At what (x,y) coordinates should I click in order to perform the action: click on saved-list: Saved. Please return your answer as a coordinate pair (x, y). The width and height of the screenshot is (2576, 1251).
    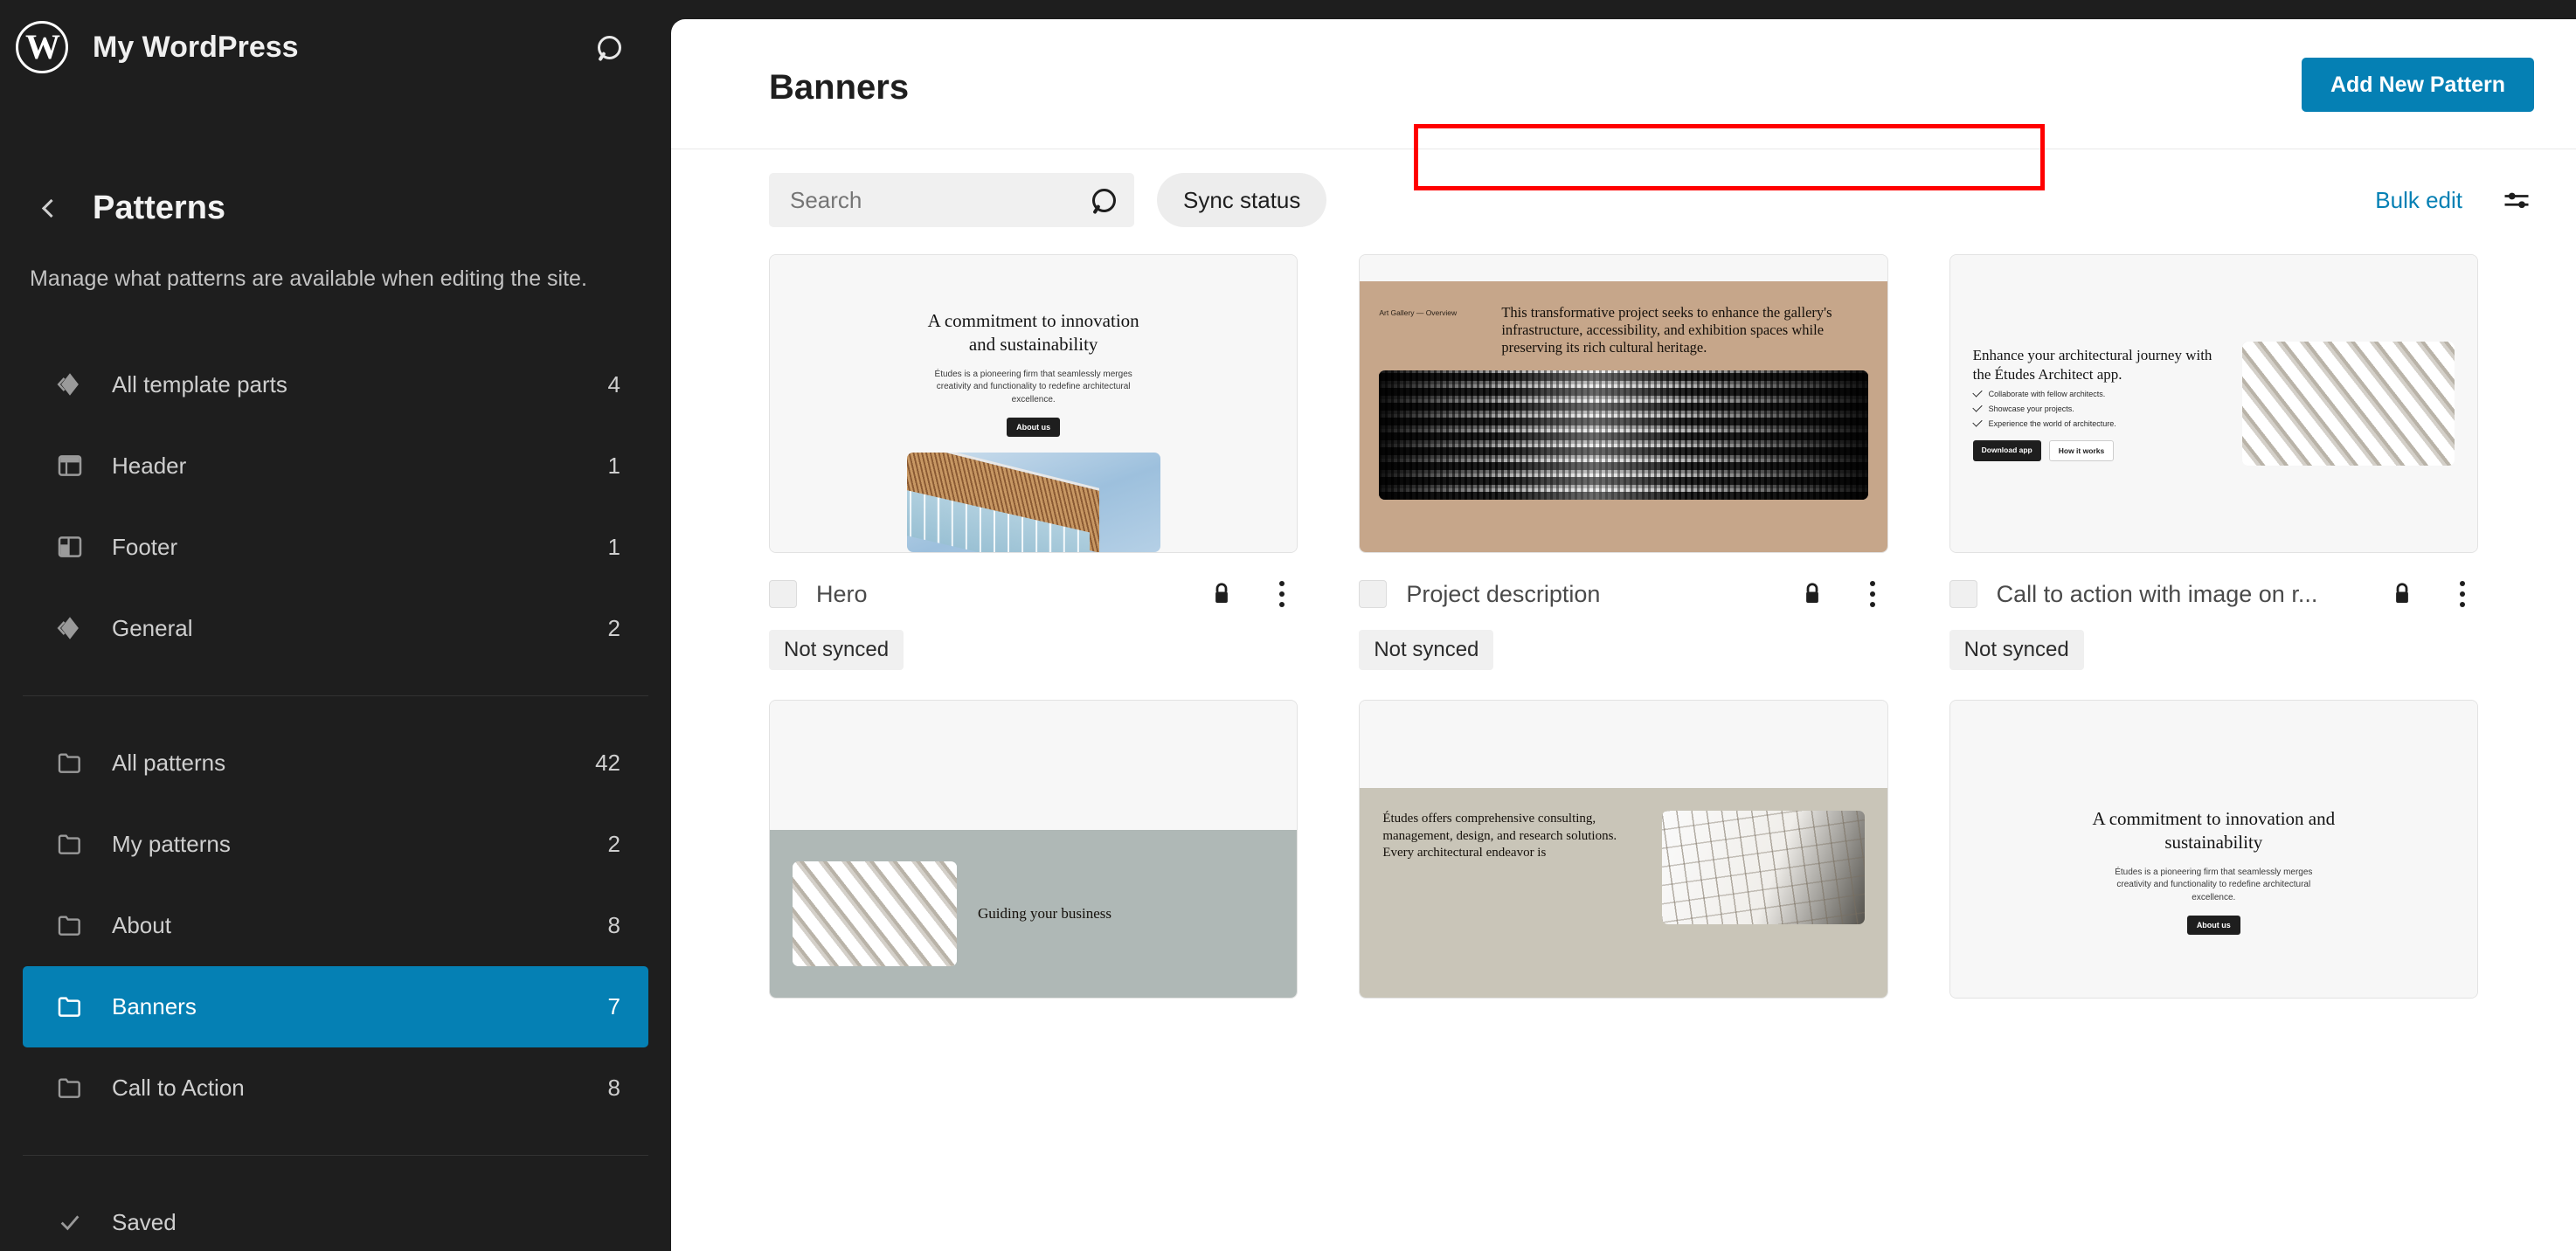
    Looking at the image, I should click on (335, 1216).